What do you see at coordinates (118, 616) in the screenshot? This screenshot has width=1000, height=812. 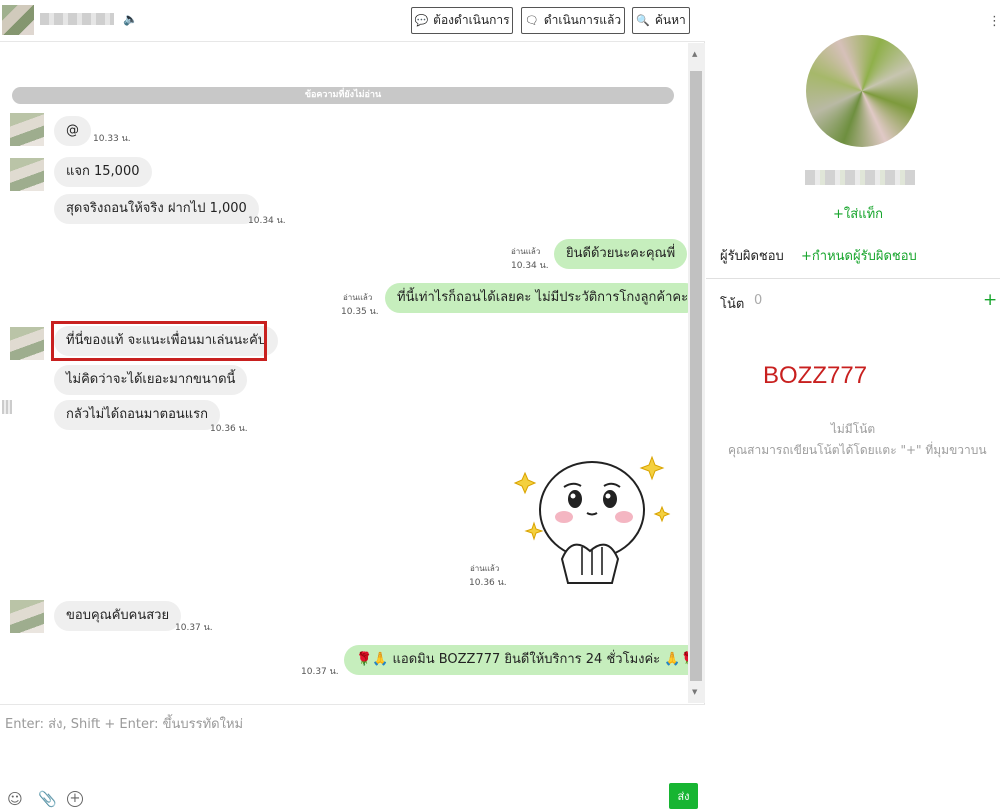 I see `message-bubble: ขอบคุณคับคนสวย` at bounding box center [118, 616].